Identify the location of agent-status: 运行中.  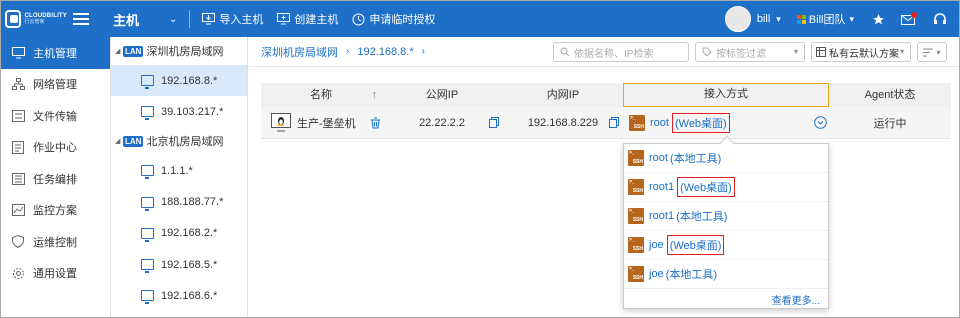
(890, 123).